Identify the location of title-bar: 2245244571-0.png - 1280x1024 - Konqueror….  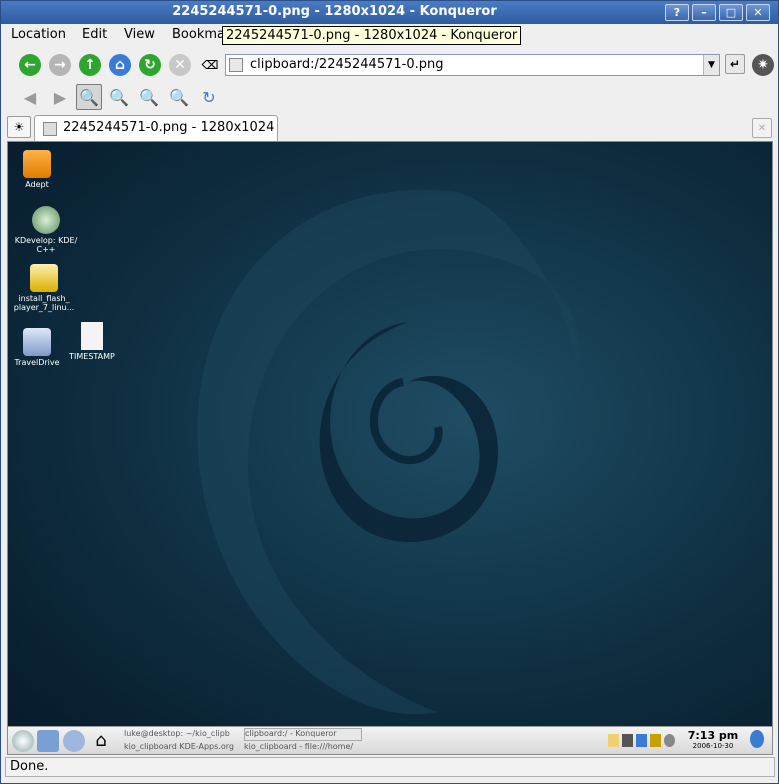
(389, 12).